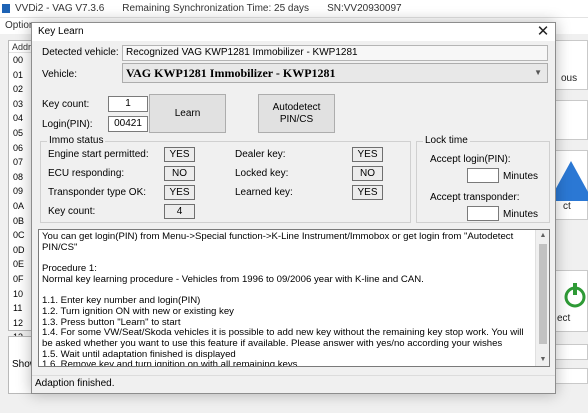 Image resolution: width=588 pixels, height=413 pixels. Describe the element at coordinates (521, 176) in the screenshot. I see `accept-login-unit: Minutes` at that location.